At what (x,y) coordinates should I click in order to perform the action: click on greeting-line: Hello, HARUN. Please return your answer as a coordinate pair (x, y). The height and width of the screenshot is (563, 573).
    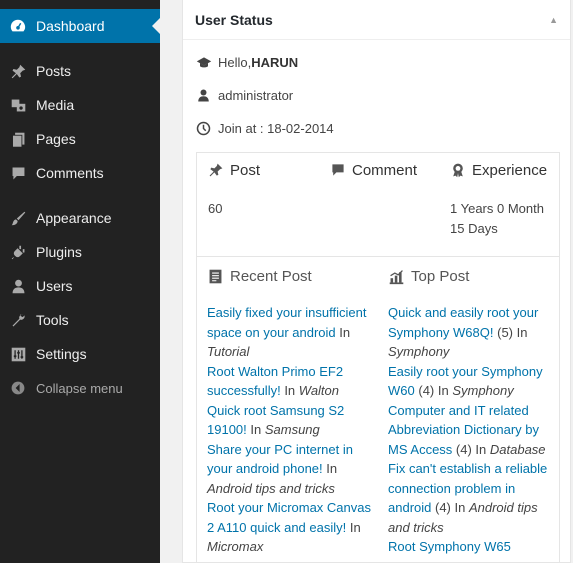
    Looking at the image, I should click on (376, 62).